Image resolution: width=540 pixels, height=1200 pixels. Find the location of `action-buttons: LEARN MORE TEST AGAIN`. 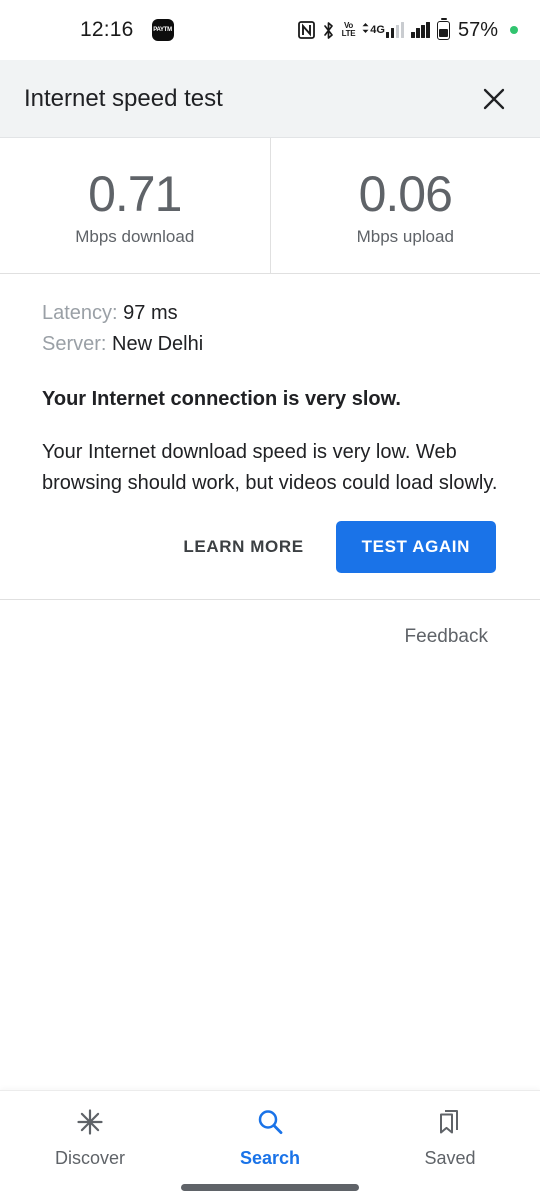

action-buttons: LEARN MORE TEST AGAIN is located at coordinates (270, 549).